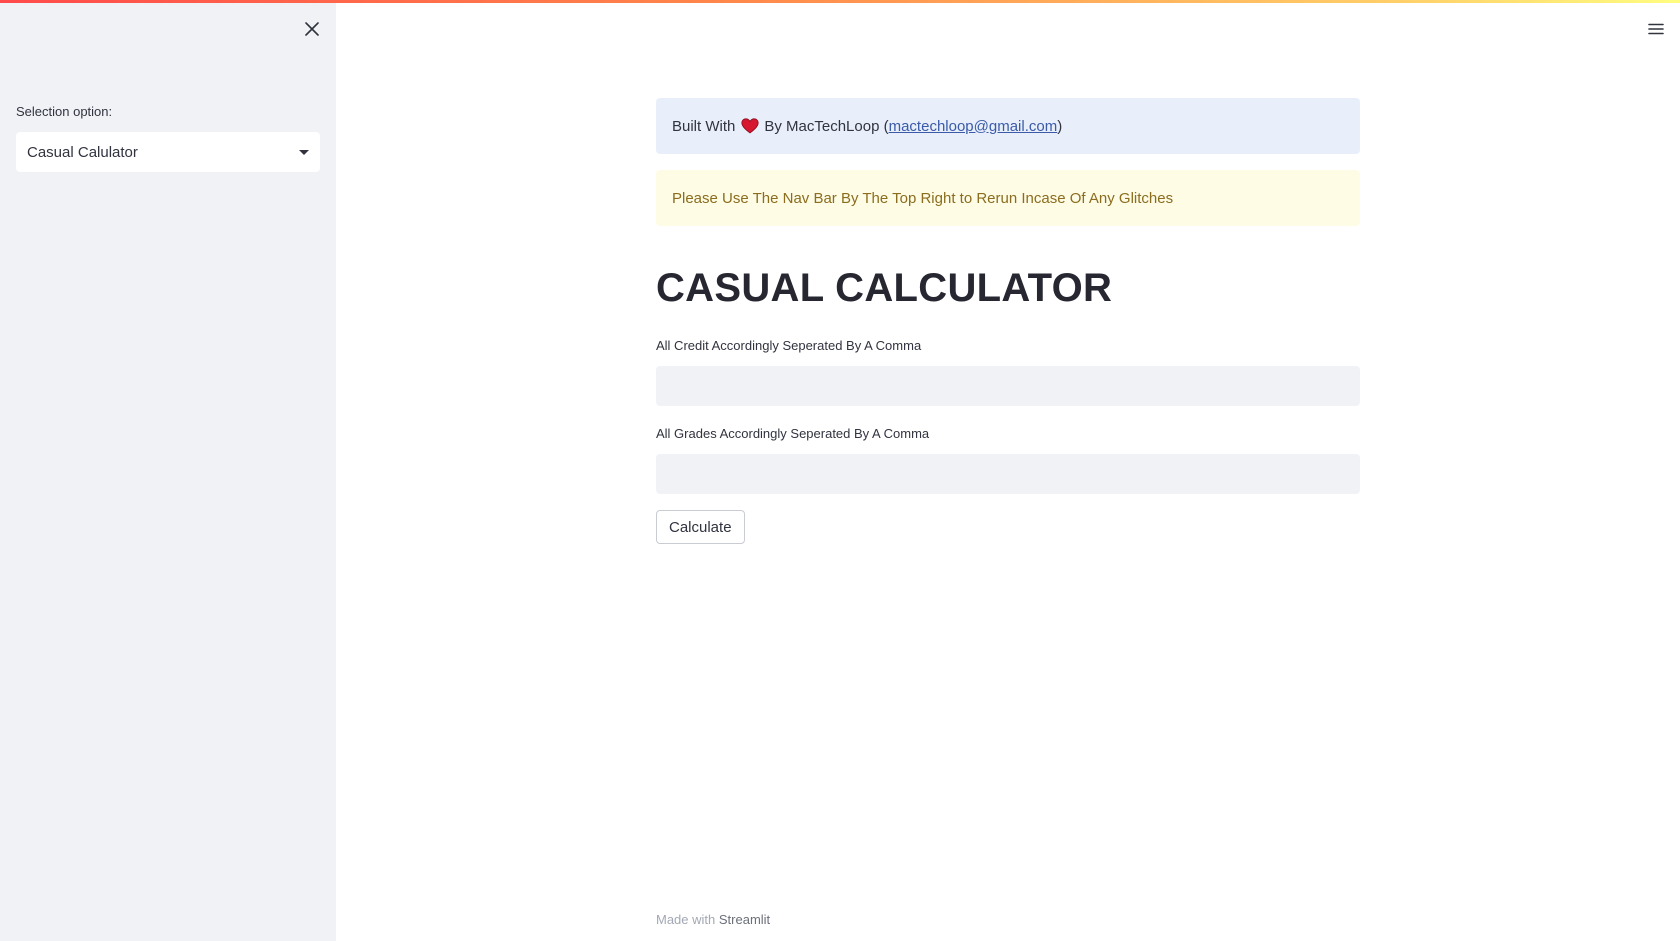 This screenshot has width=1680, height=941. What do you see at coordinates (744, 919) in the screenshot?
I see `streamlit-link: Streamlit` at bounding box center [744, 919].